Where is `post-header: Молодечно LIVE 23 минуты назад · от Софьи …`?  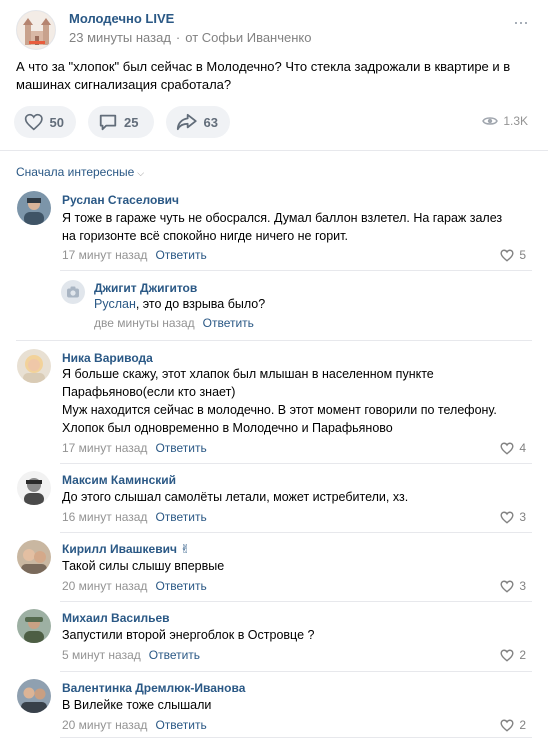 post-header: Молодечно LIVE 23 минуты назад · от Софьи … is located at coordinates (274, 30).